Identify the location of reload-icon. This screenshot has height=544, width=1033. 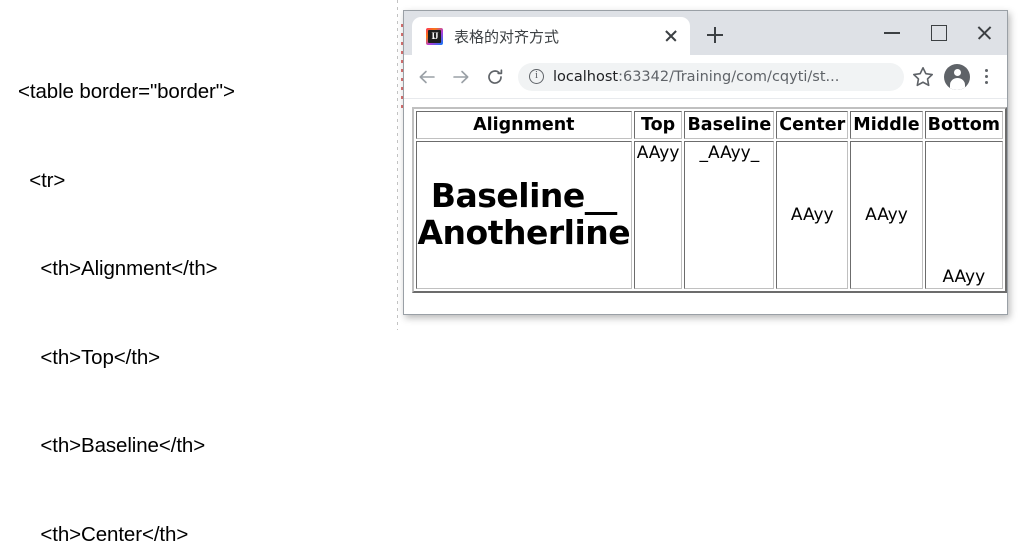
(495, 77).